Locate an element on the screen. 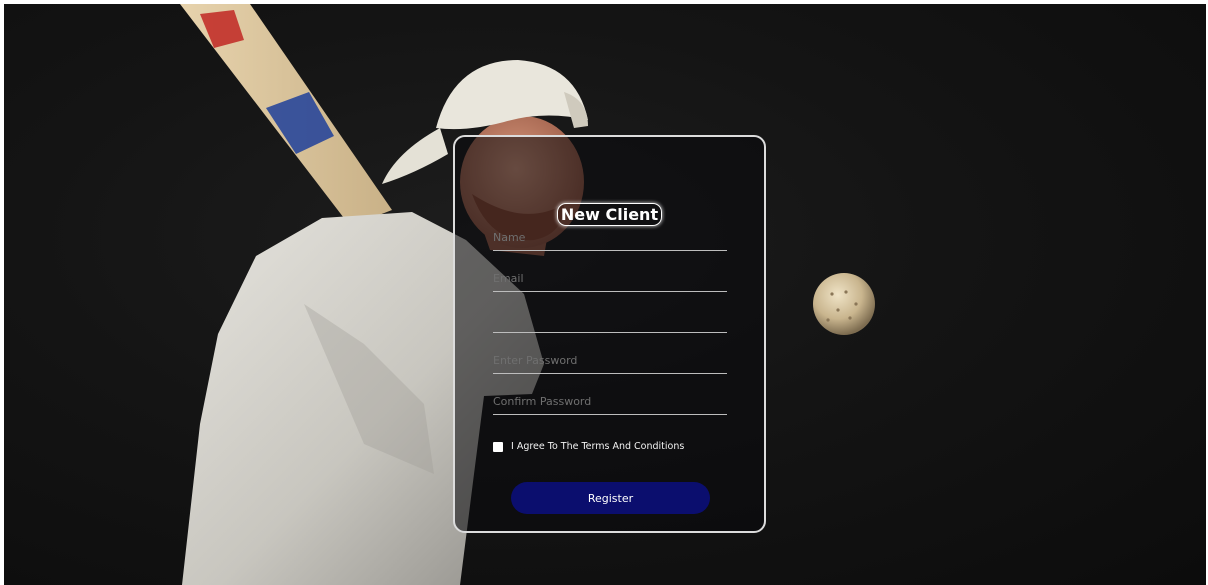  cricket-ball is located at coordinates (844, 304).